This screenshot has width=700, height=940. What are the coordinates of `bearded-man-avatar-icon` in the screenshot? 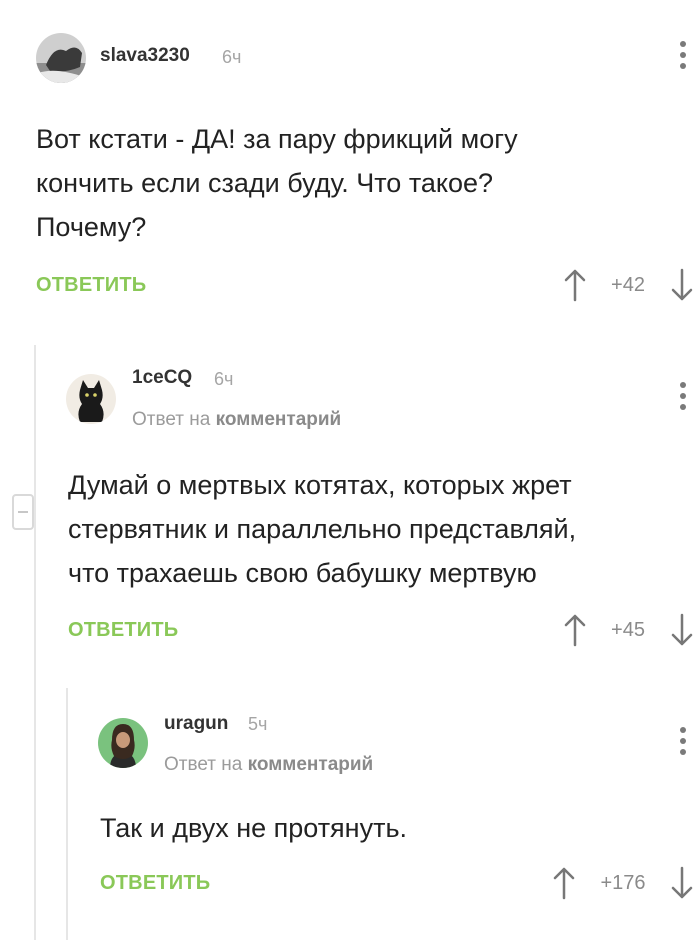 It's located at (123, 743).